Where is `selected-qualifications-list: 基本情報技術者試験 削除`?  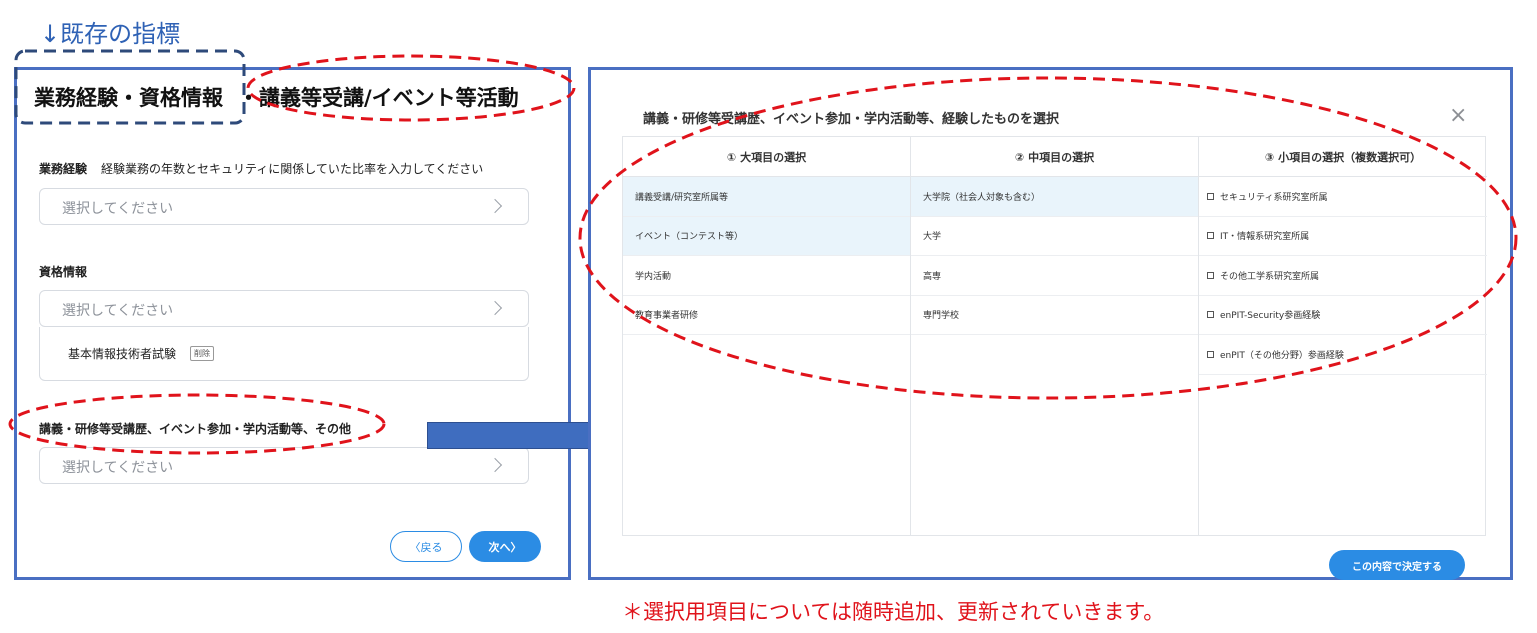
selected-qualifications-list: 基本情報技術者試験 削除 is located at coordinates (284, 354).